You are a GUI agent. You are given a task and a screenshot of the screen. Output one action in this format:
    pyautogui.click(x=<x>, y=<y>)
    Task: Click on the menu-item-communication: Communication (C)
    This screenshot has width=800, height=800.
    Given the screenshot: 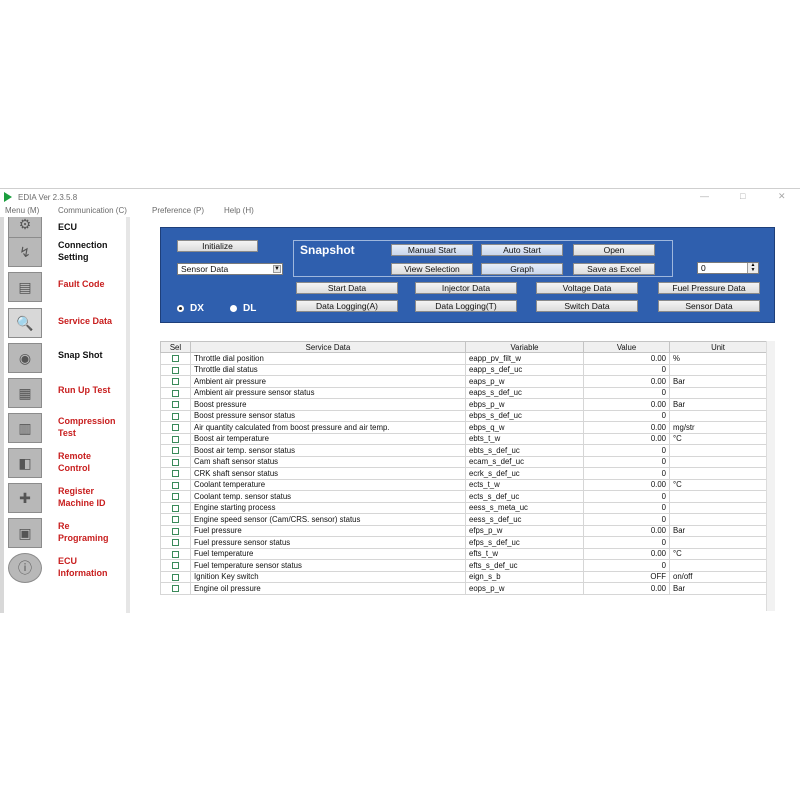 What is the action you would take?
    pyautogui.click(x=92, y=210)
    